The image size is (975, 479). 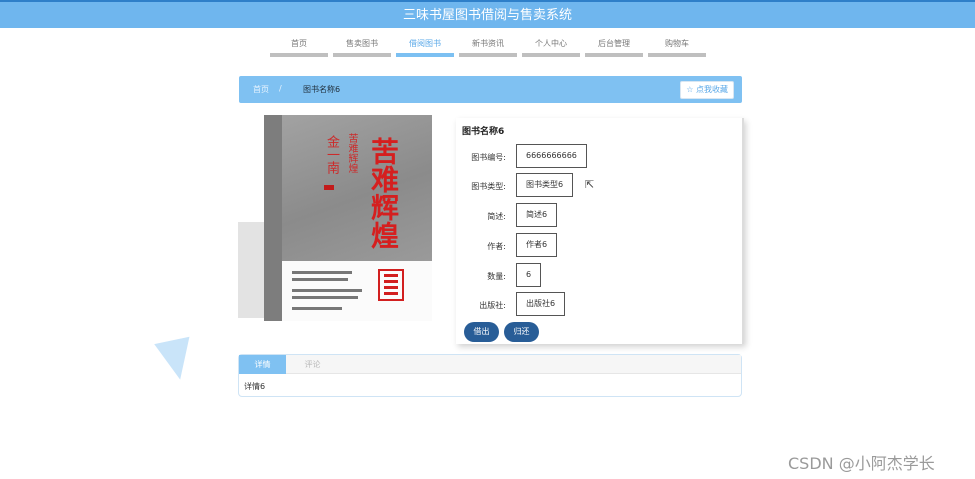 I want to click on cover-red-mark, so click(x=329, y=187).